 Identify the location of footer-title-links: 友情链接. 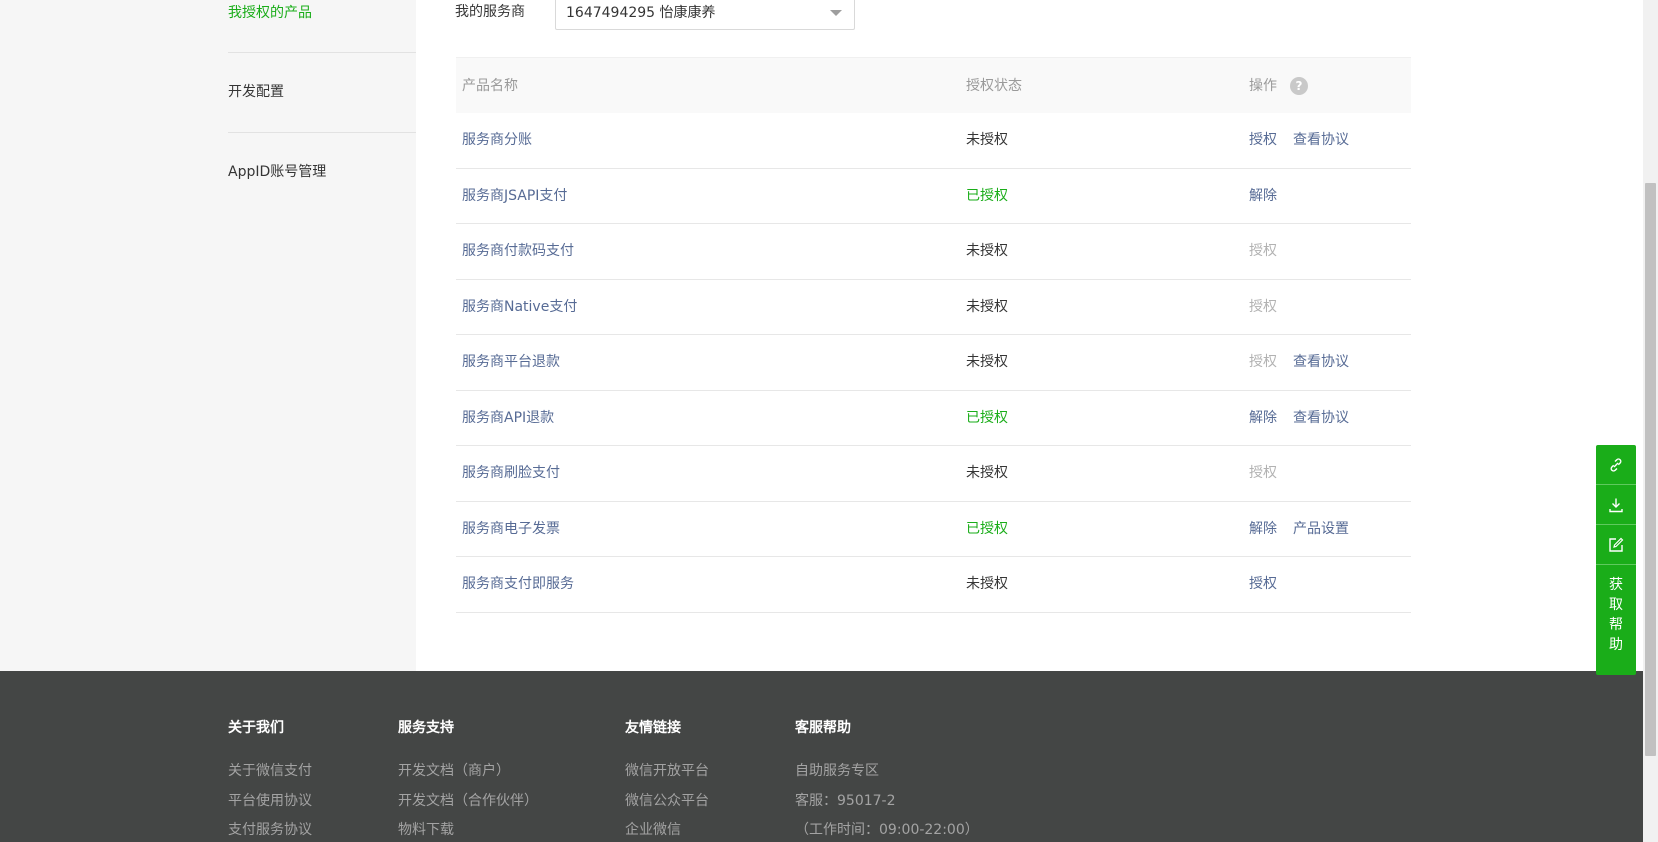
(653, 728).